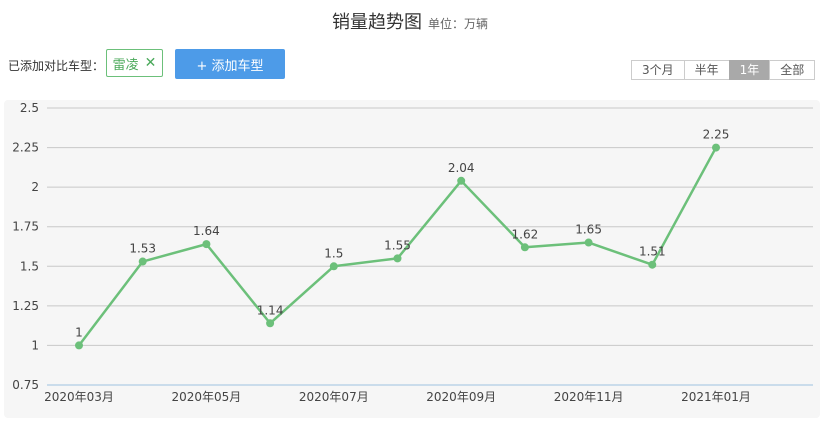 The width and height of the screenshot is (820, 425). I want to click on x-tick-label: 2020年03月, so click(79, 397).